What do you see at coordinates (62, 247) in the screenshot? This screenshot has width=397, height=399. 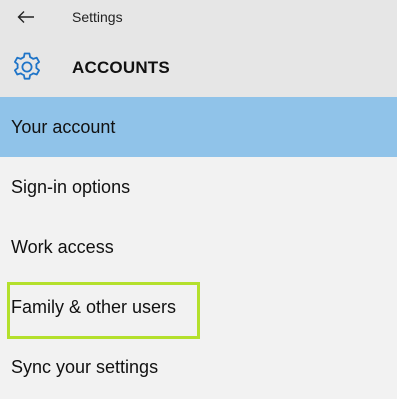 I see `nav-item-label: Work access` at bounding box center [62, 247].